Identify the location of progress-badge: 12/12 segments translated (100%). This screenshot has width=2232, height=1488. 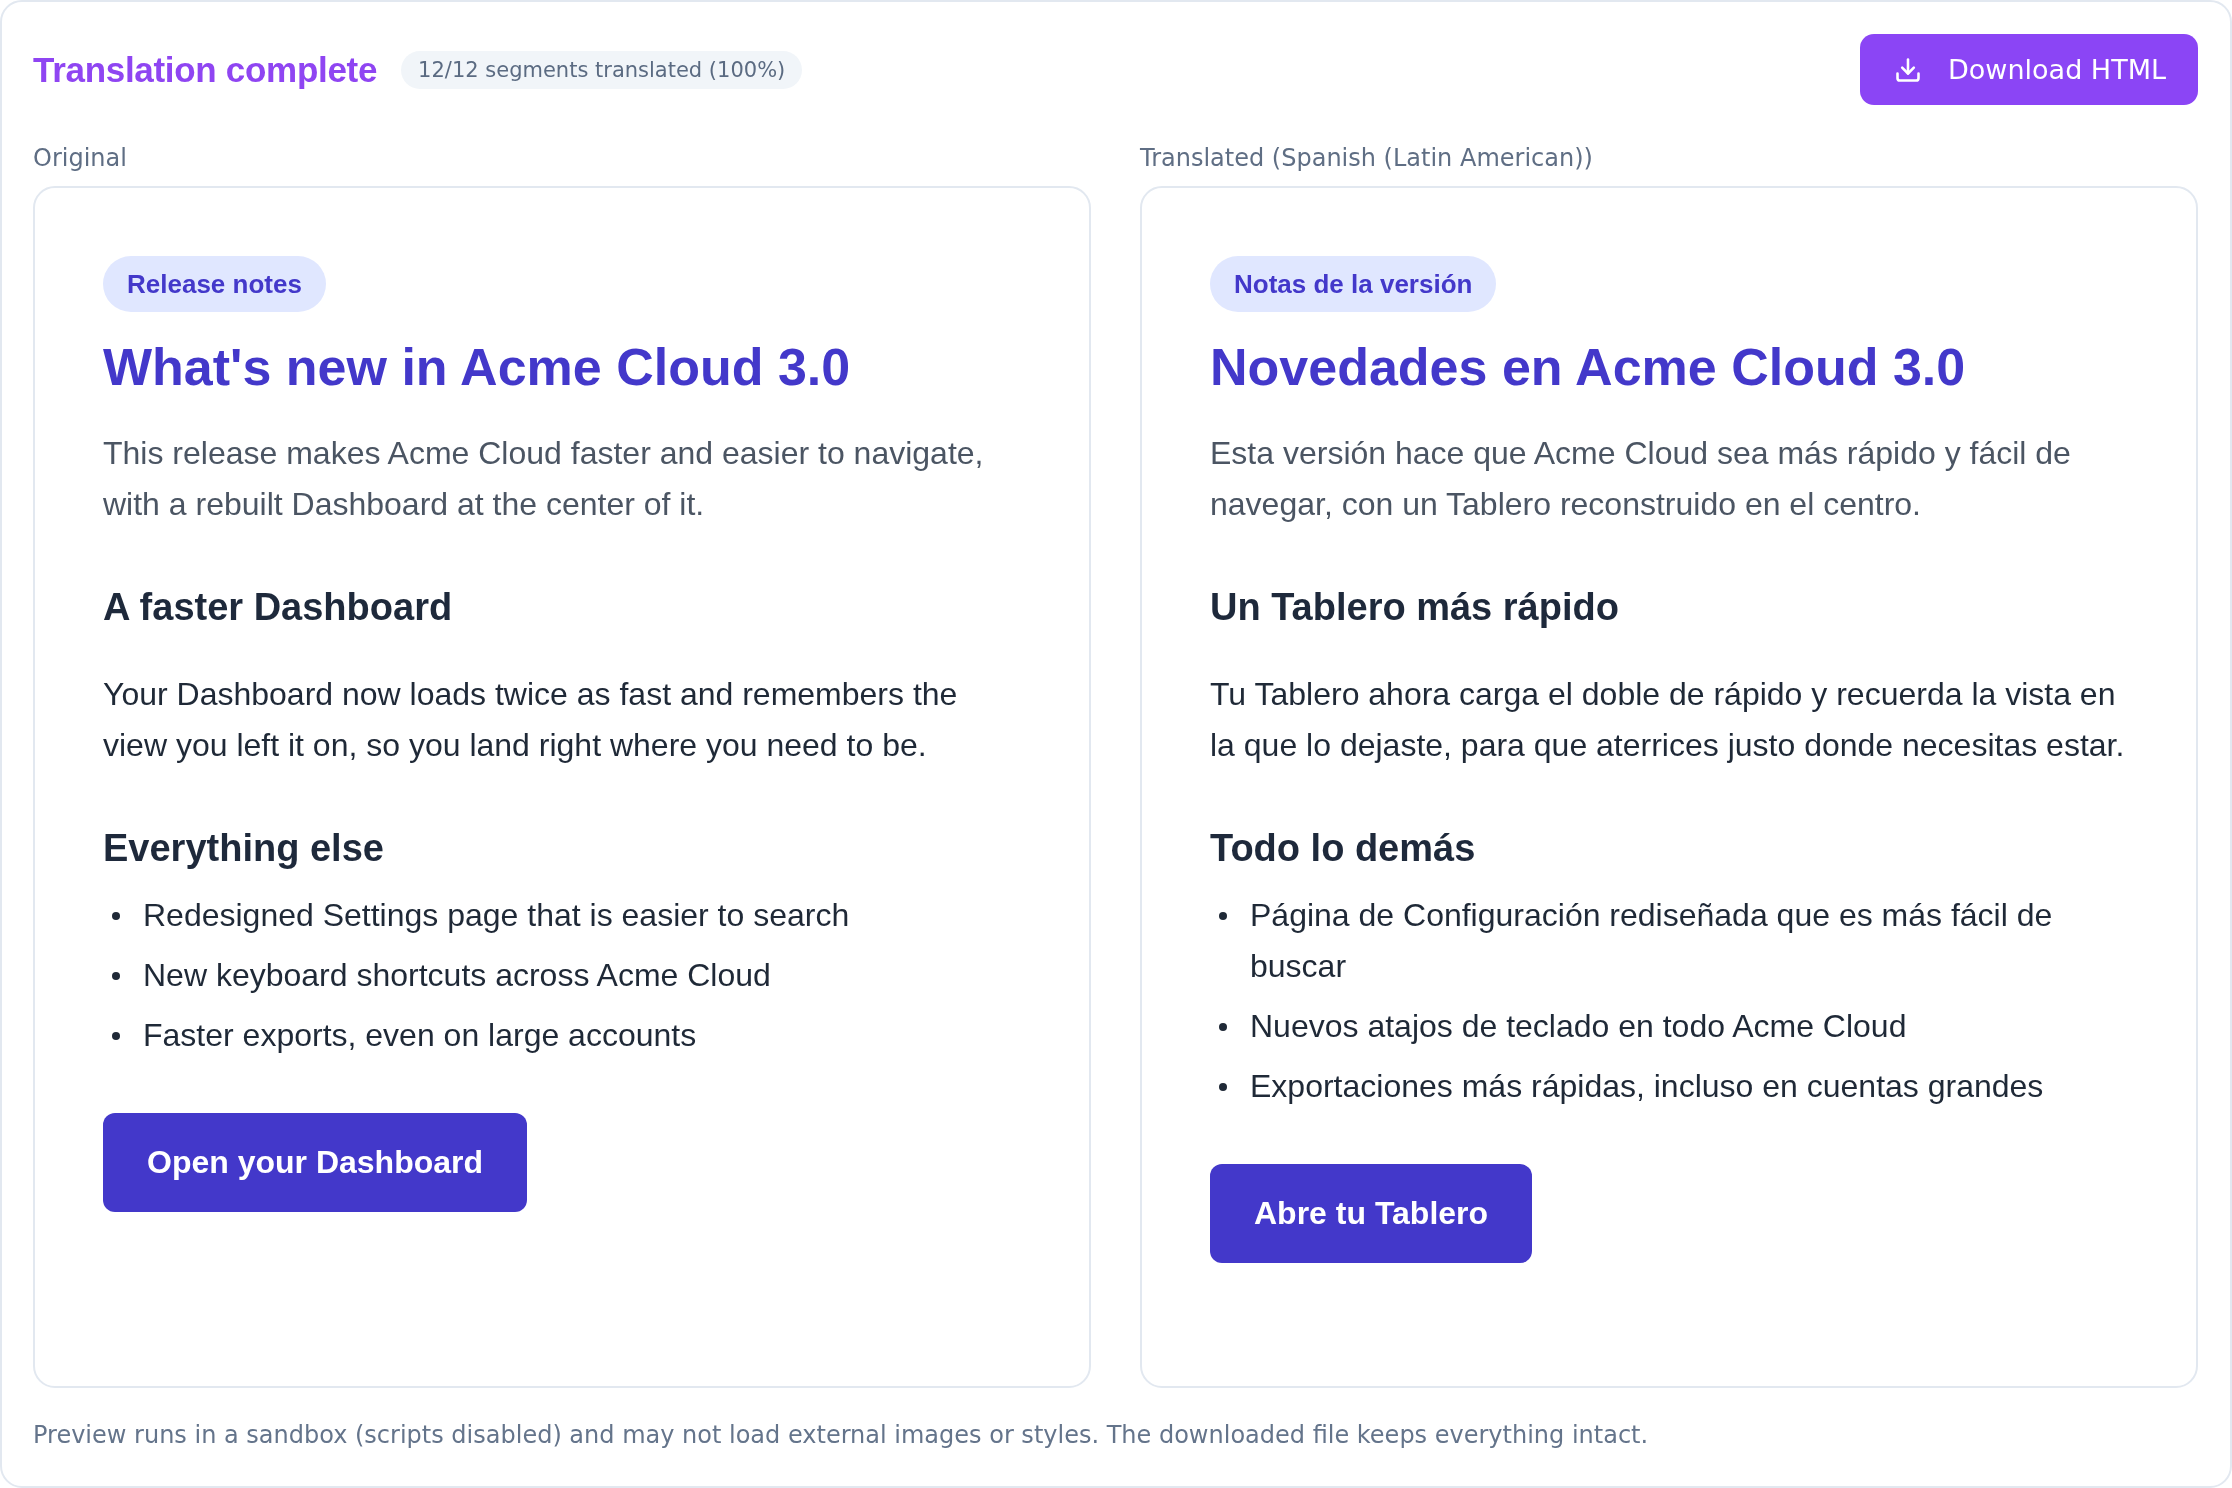
(602, 69).